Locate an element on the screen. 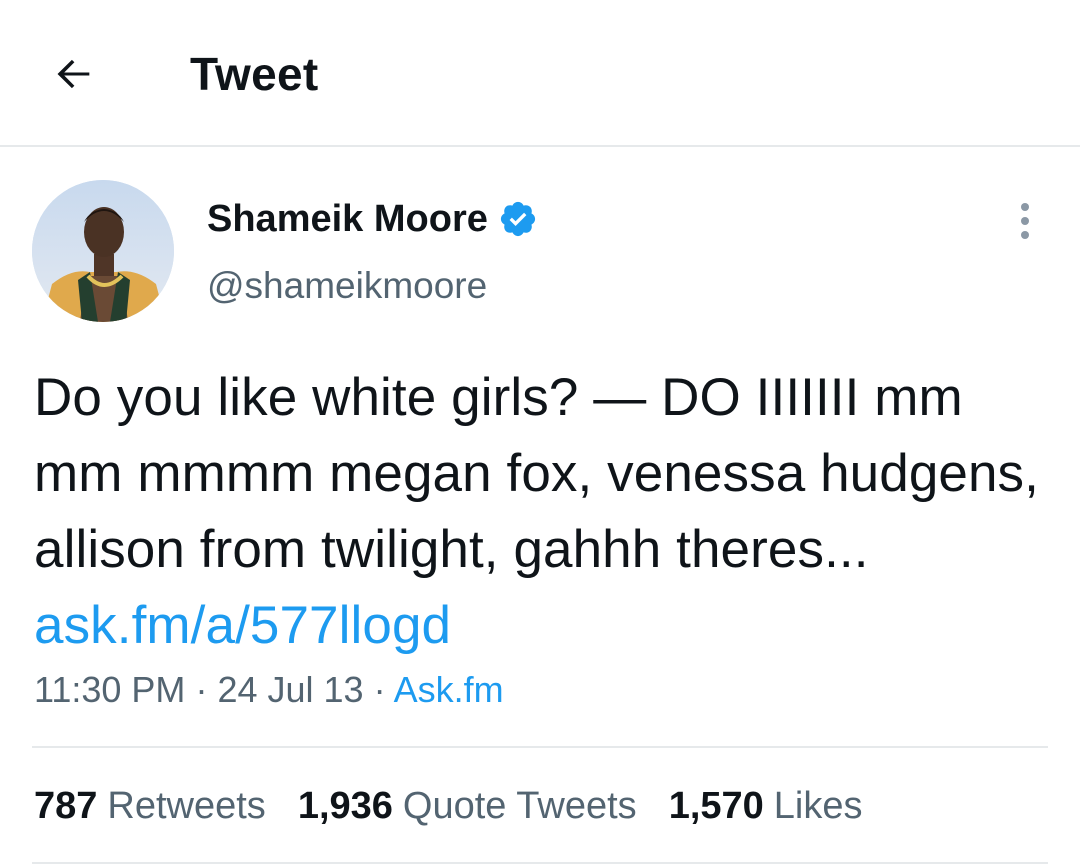 The width and height of the screenshot is (1080, 867). author-name: Shameik Moore is located at coordinates (347, 219).